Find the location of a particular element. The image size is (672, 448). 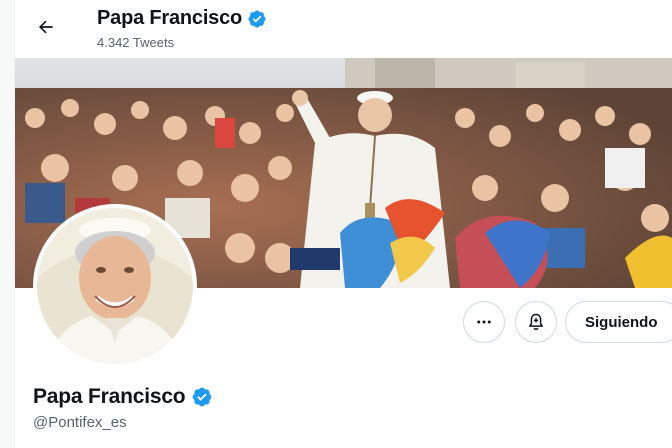

more-dots-icon is located at coordinates (484, 322).